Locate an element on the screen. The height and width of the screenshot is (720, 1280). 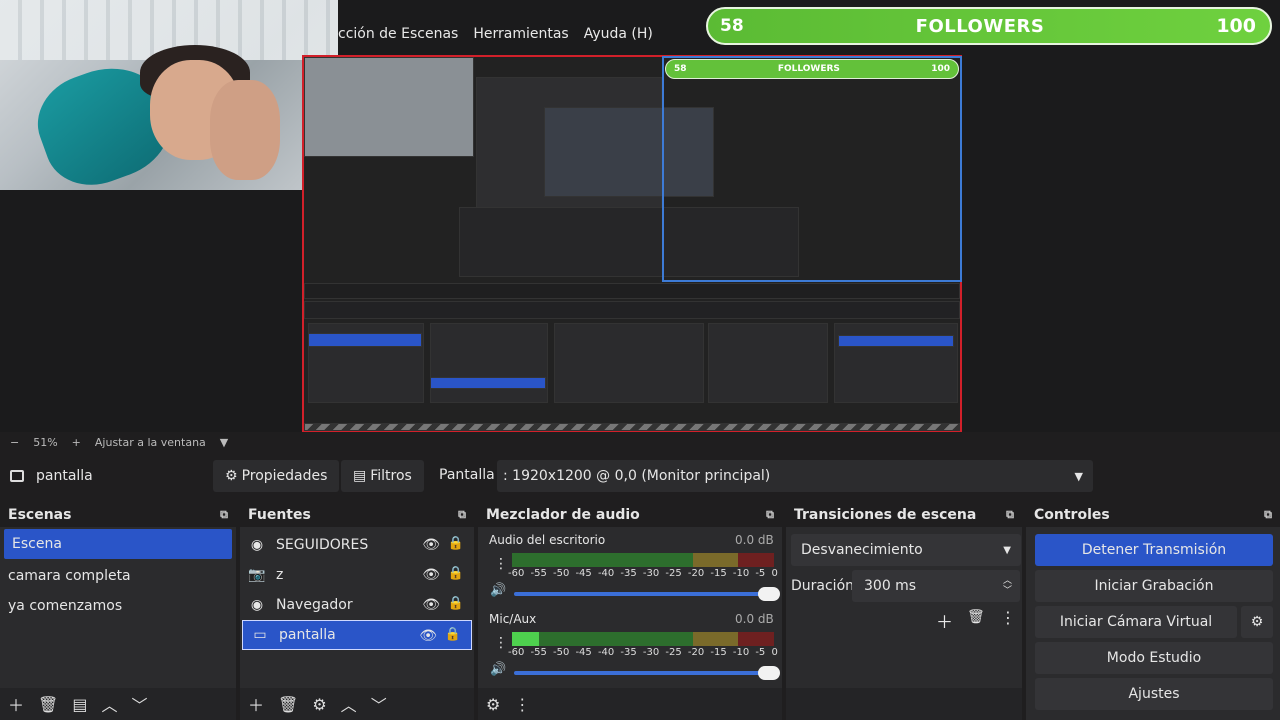
virtual-camera-settings-button: ⚙ is located at coordinates (1257, 622).